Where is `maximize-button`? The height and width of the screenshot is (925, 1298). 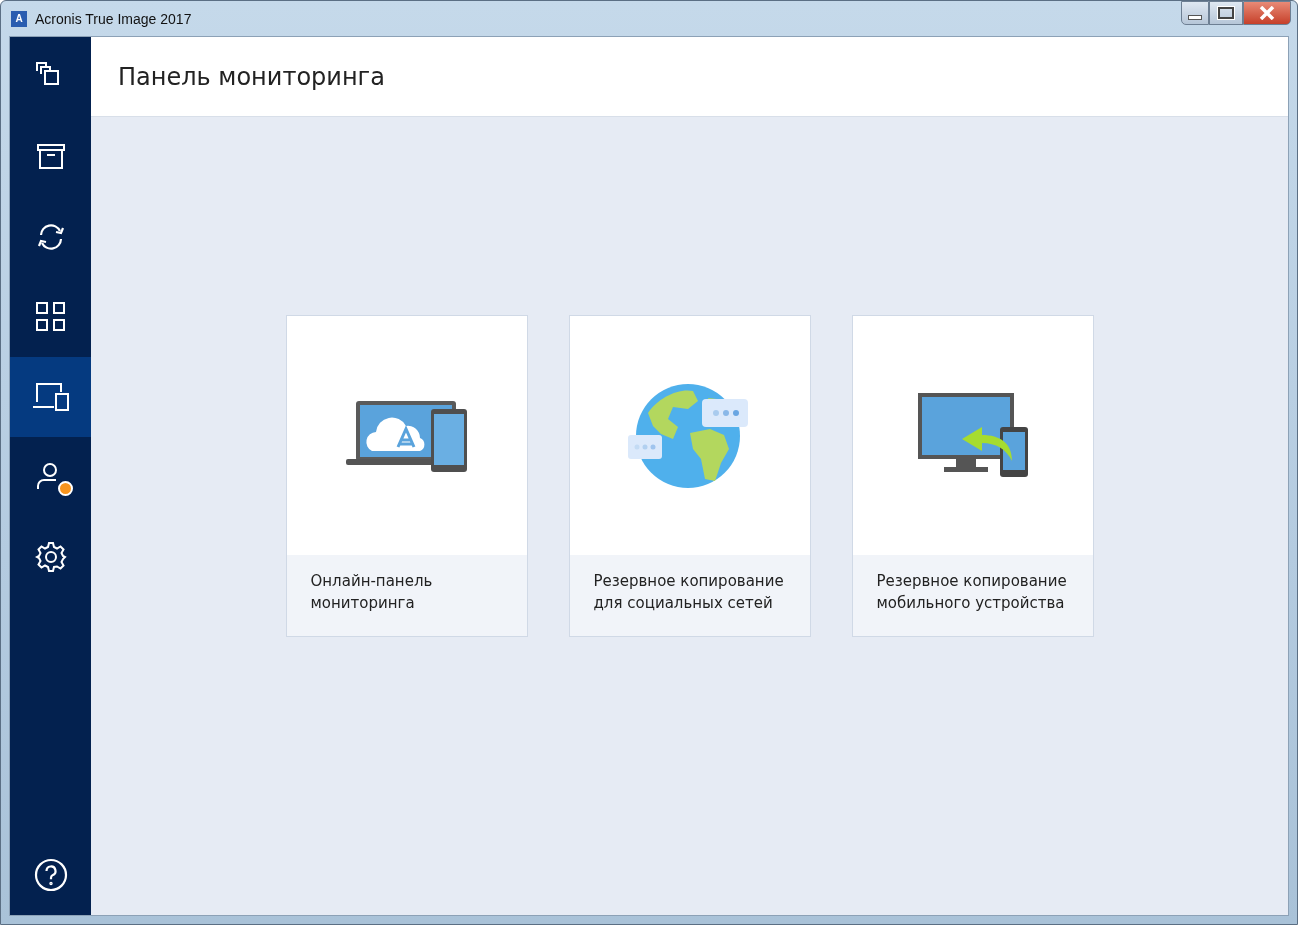
maximize-button is located at coordinates (1226, 13).